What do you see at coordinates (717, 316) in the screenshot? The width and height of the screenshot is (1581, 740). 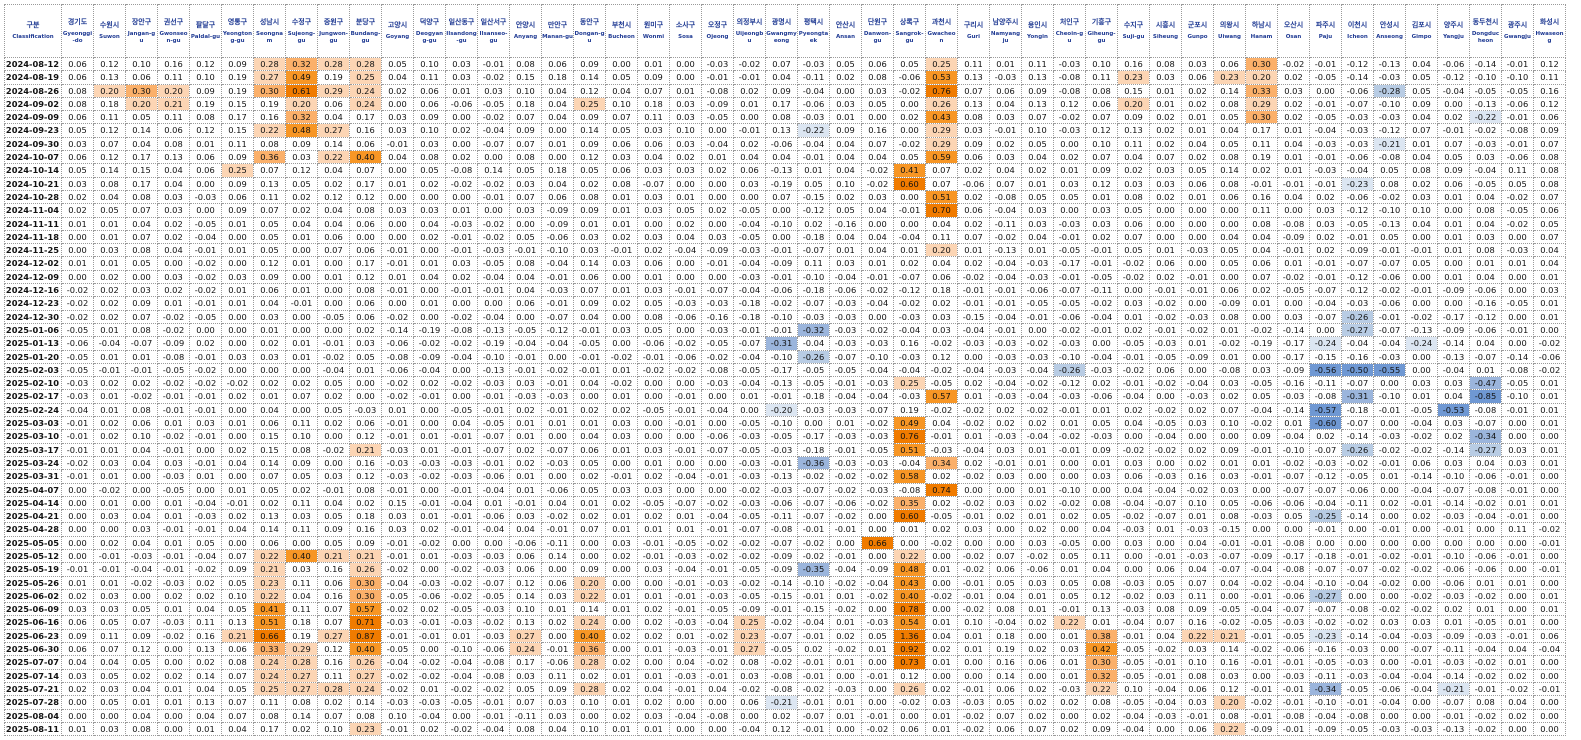 I see `table-cell: -0.16` at bounding box center [717, 316].